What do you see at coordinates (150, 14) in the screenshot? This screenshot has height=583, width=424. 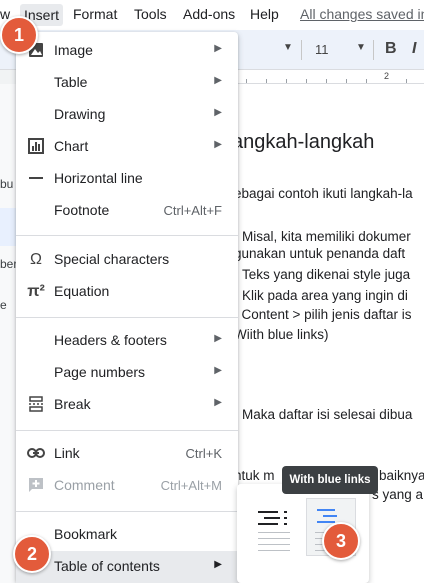 I see `menu-tools: Tools` at bounding box center [150, 14].